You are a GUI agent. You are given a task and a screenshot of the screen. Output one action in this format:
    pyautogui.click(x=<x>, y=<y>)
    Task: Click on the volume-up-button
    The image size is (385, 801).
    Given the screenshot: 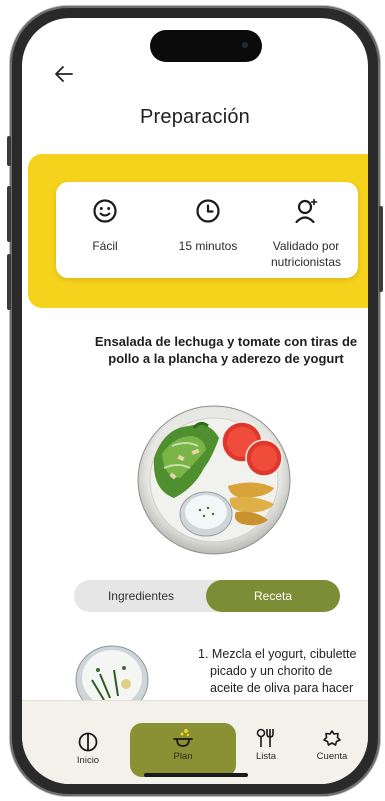 What is the action you would take?
    pyautogui.click(x=9, y=214)
    